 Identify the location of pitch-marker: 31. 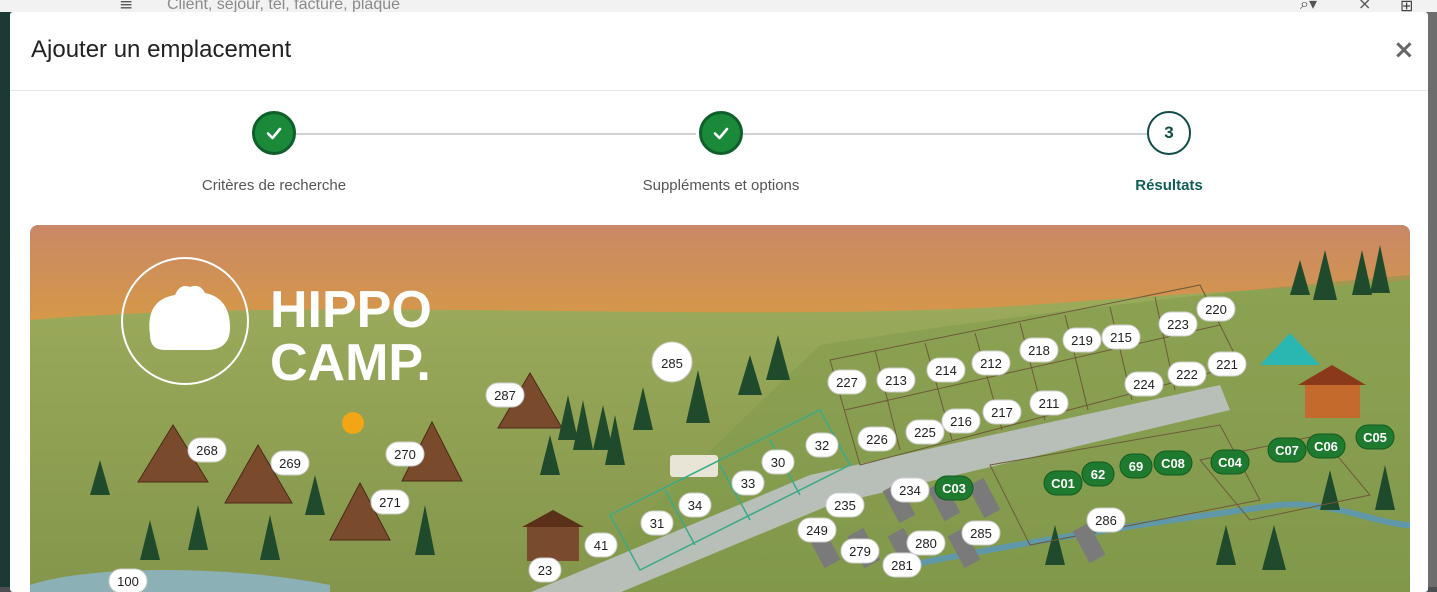
(657, 523).